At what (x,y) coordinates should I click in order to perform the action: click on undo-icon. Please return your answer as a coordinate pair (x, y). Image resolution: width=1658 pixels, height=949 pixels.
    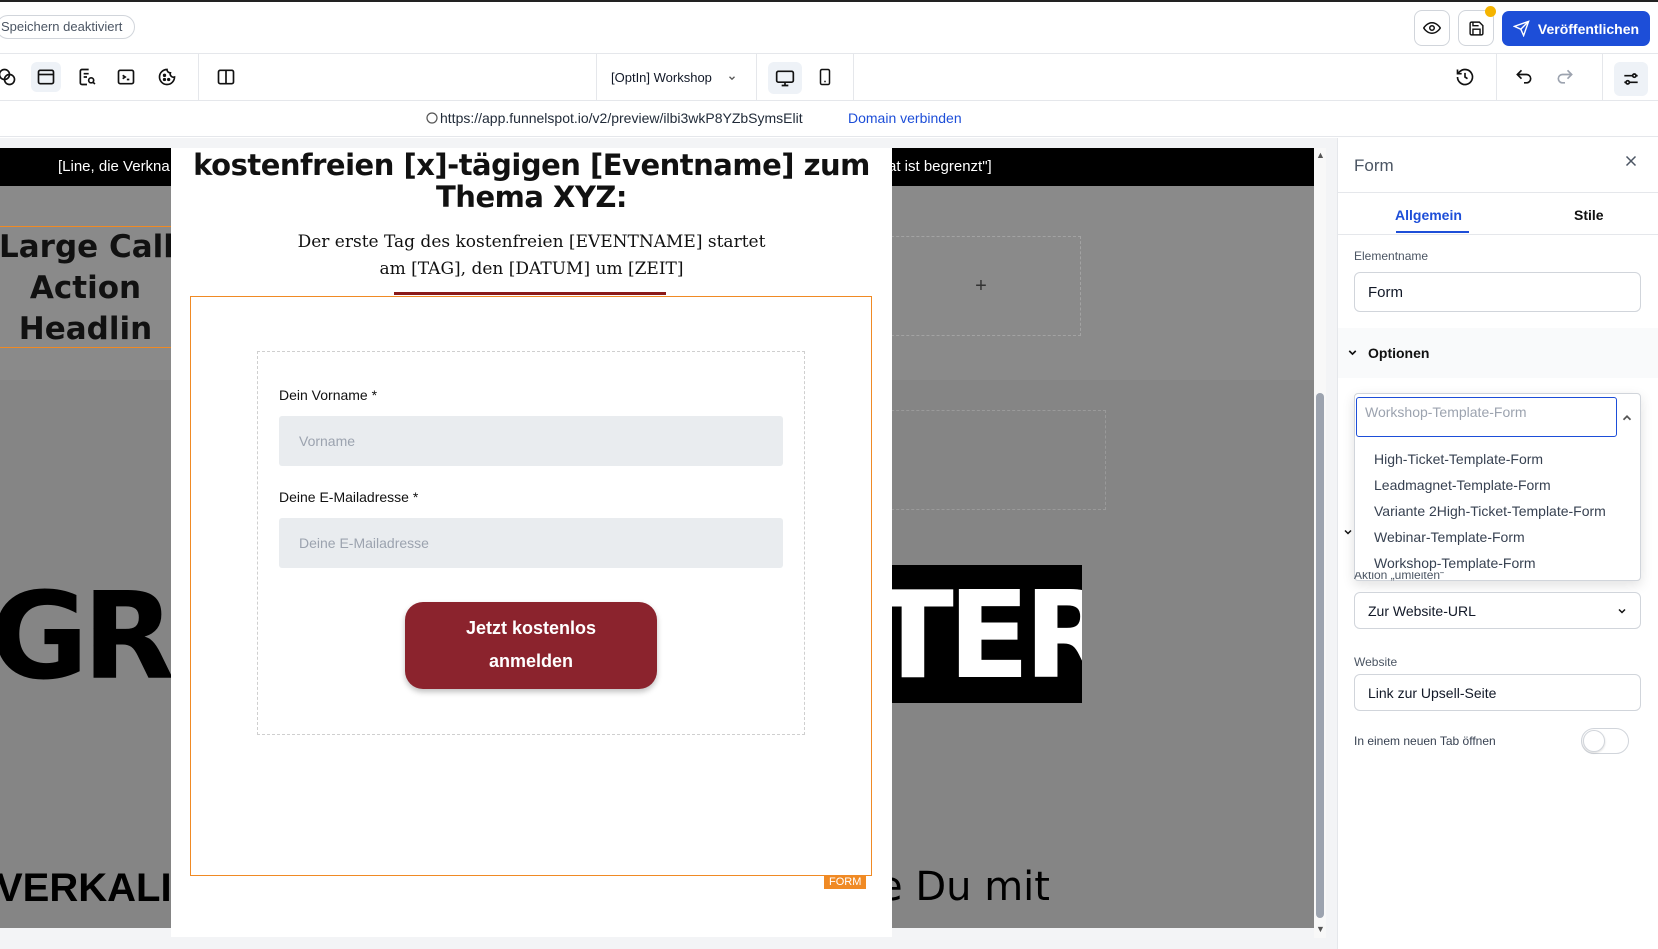
    Looking at the image, I should click on (1524, 76).